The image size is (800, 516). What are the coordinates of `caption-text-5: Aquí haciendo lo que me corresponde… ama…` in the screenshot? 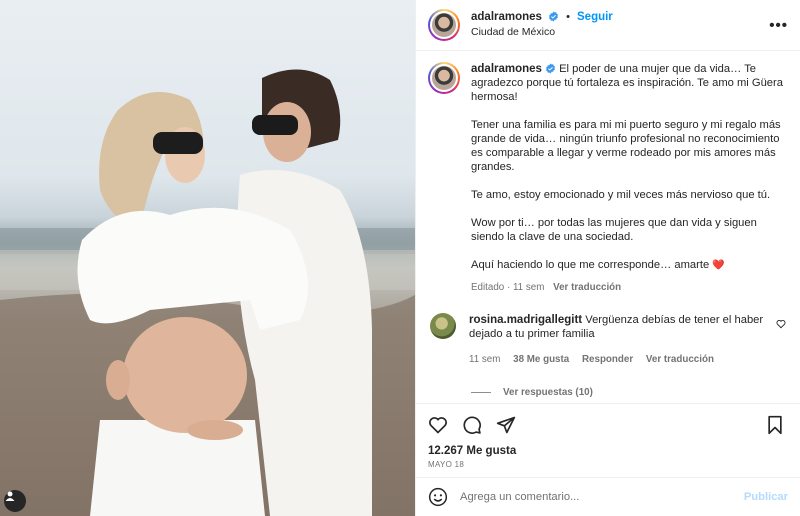 It's located at (629, 265).